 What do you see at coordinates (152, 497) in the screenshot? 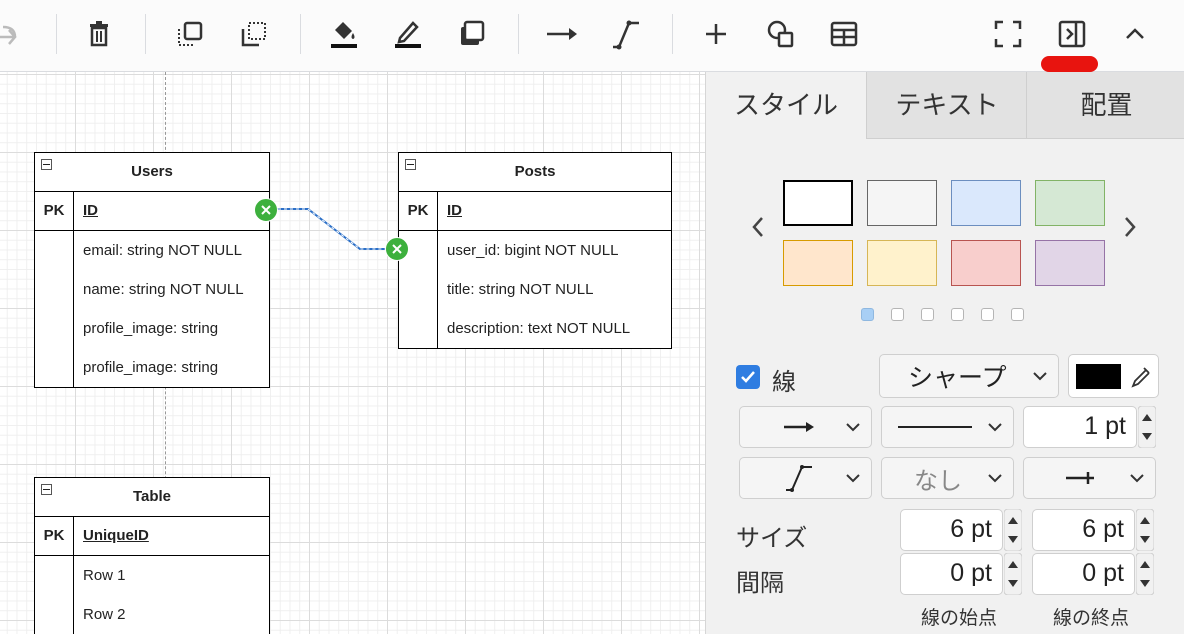
I see `table-title: Table` at bounding box center [152, 497].